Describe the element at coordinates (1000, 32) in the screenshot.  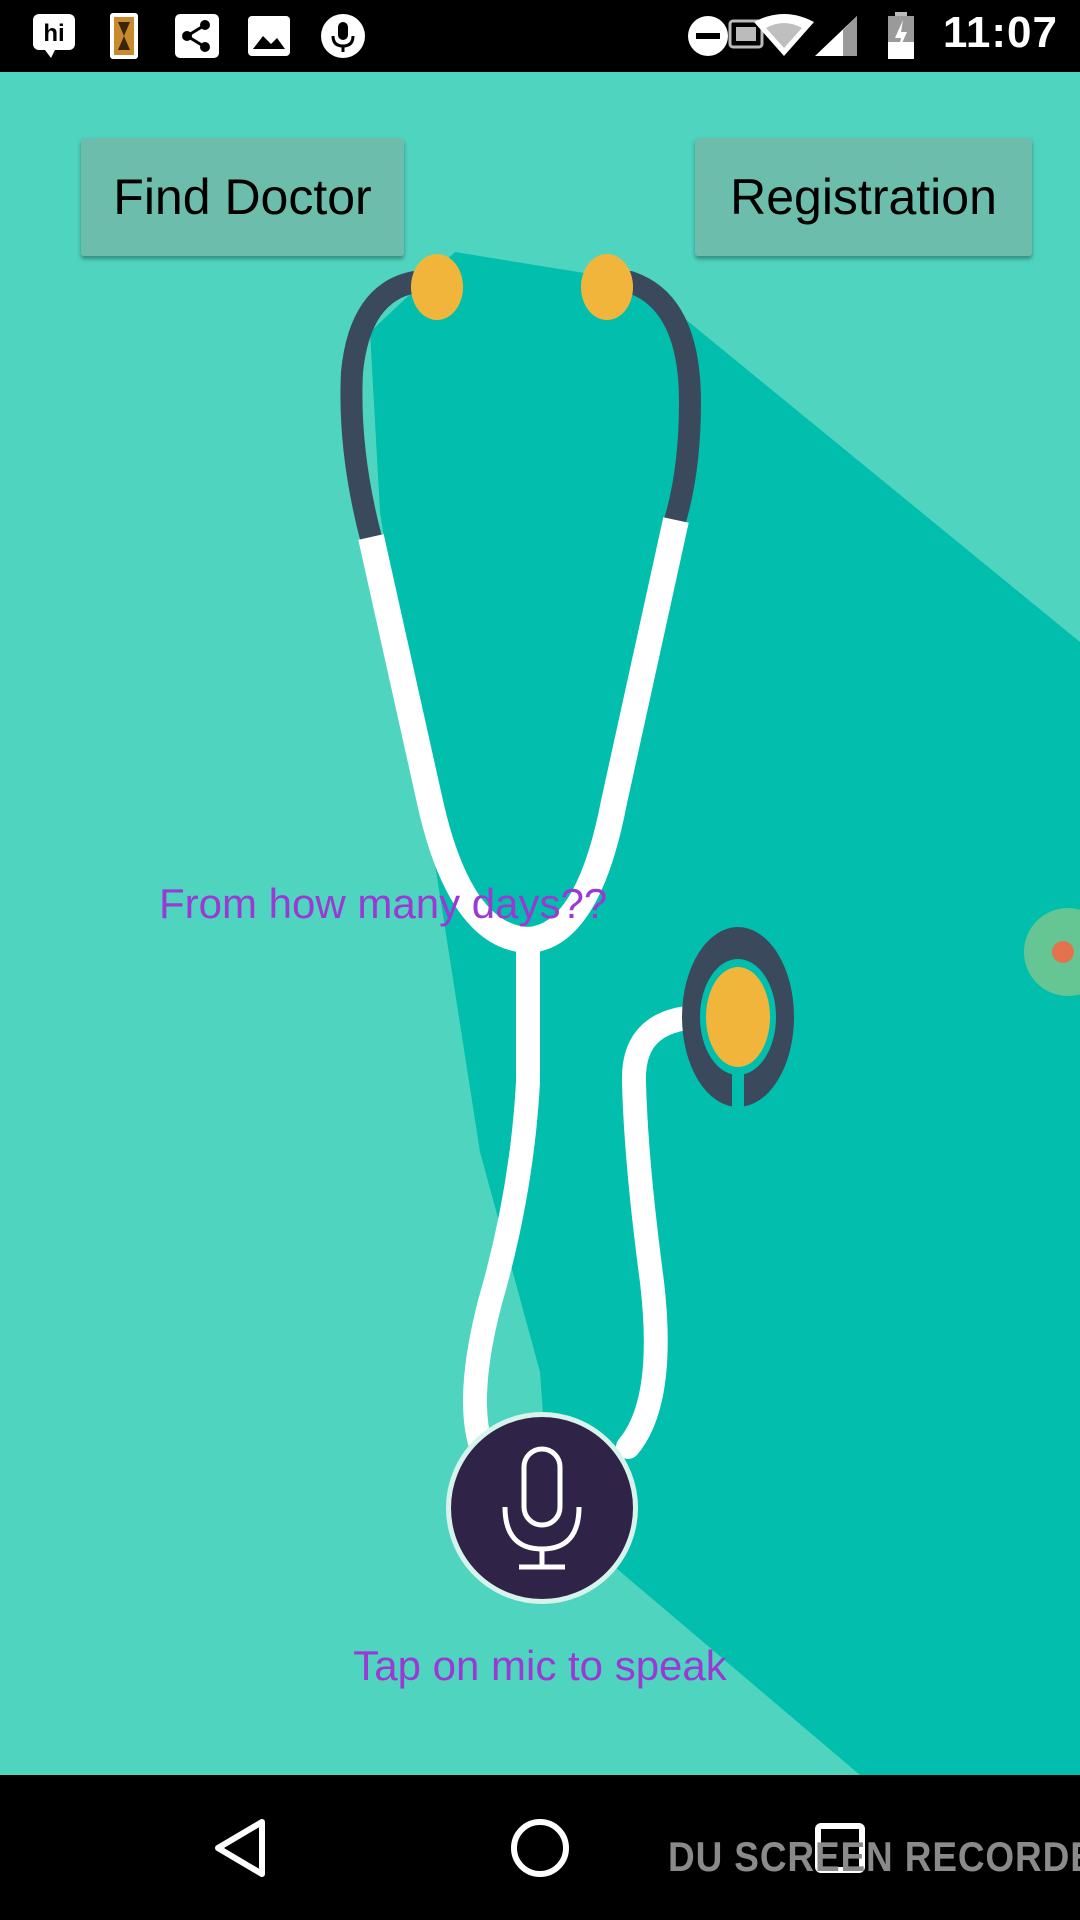
I see `clock: 11:07` at that location.